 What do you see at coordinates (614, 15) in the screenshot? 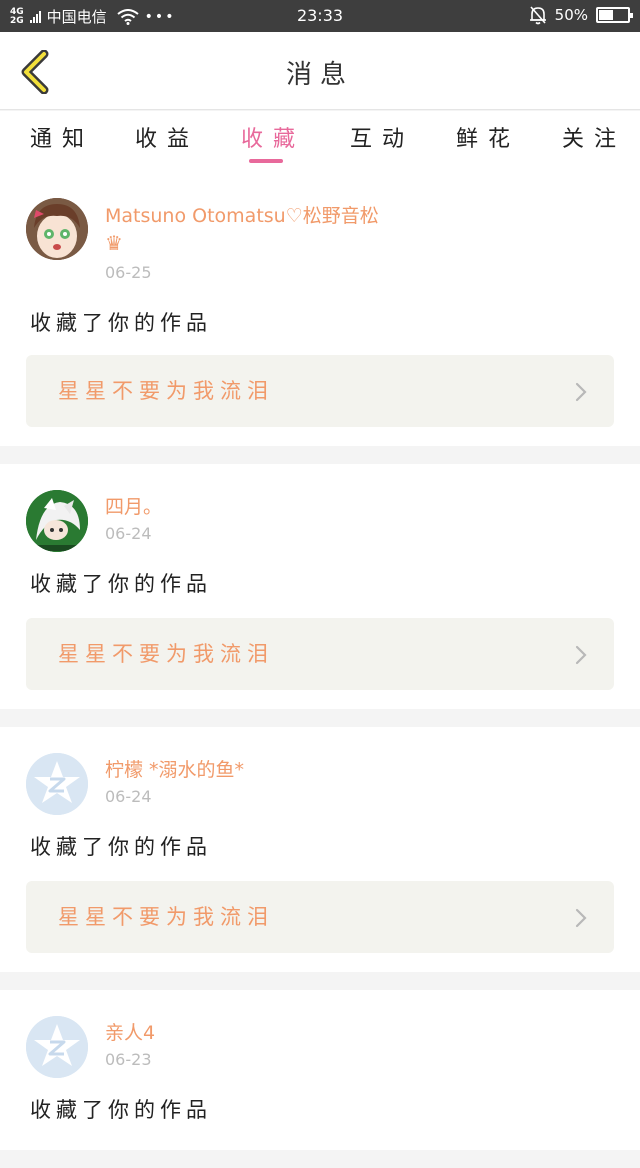
I see `battery-icon` at bounding box center [614, 15].